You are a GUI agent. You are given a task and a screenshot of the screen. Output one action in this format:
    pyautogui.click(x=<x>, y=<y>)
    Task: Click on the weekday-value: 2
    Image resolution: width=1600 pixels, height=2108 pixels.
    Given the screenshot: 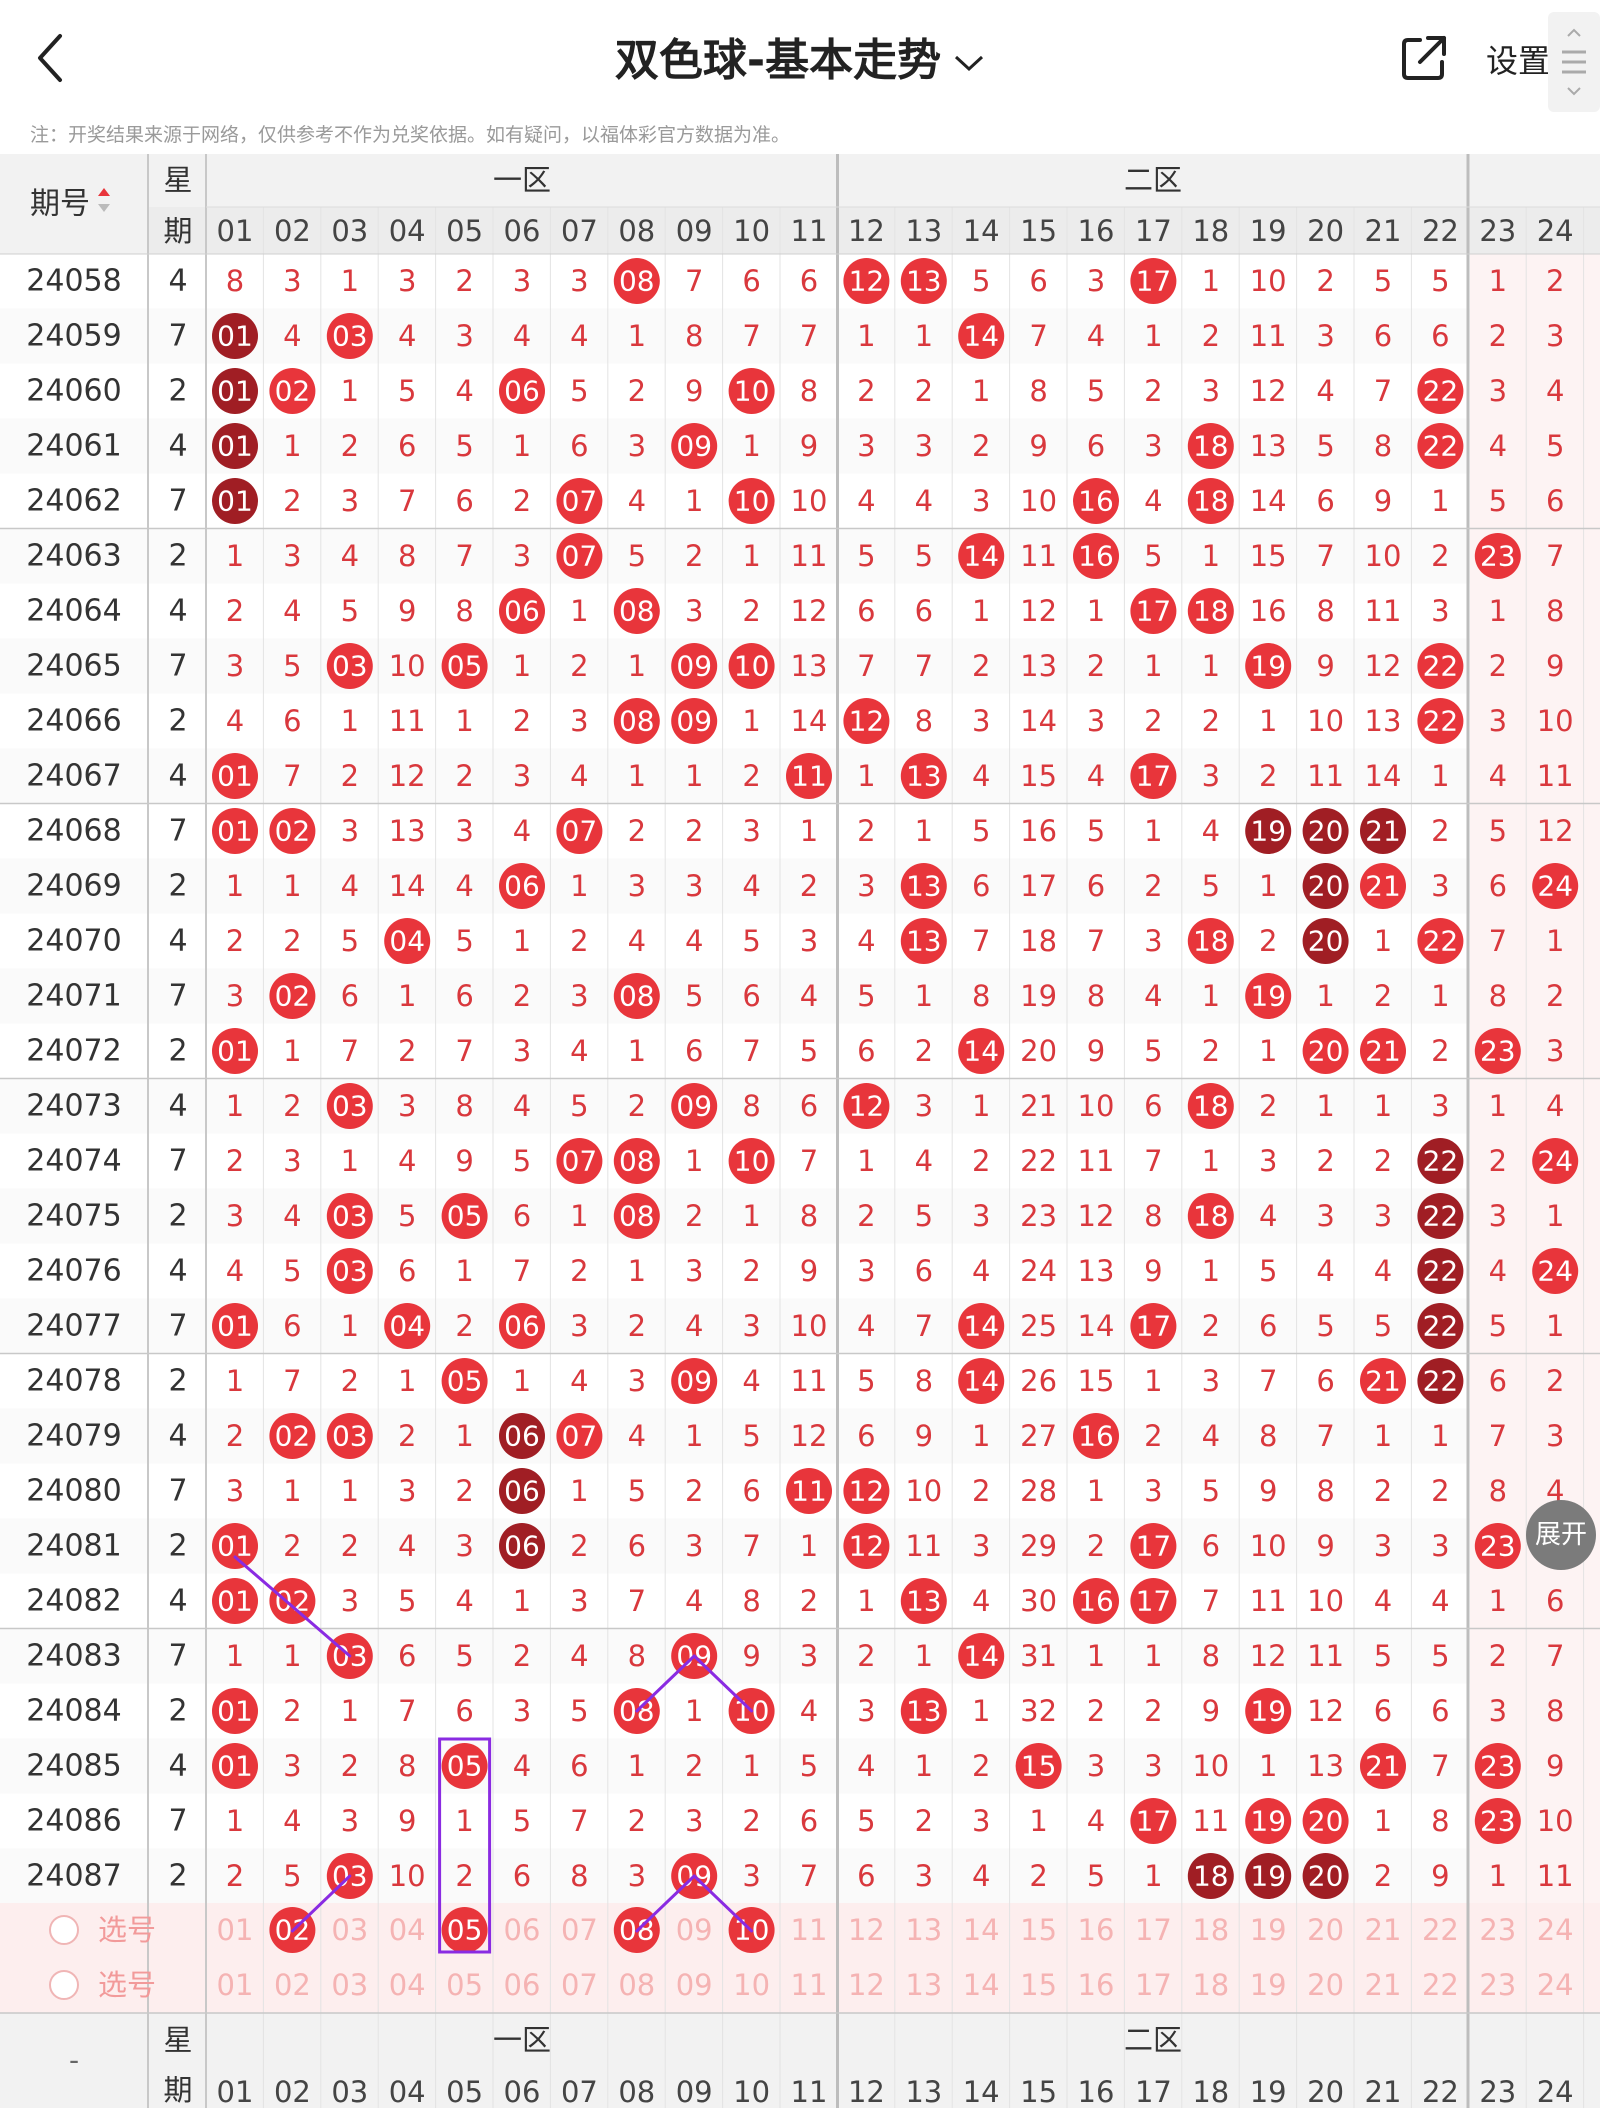 What is the action you would take?
    pyautogui.click(x=177, y=886)
    